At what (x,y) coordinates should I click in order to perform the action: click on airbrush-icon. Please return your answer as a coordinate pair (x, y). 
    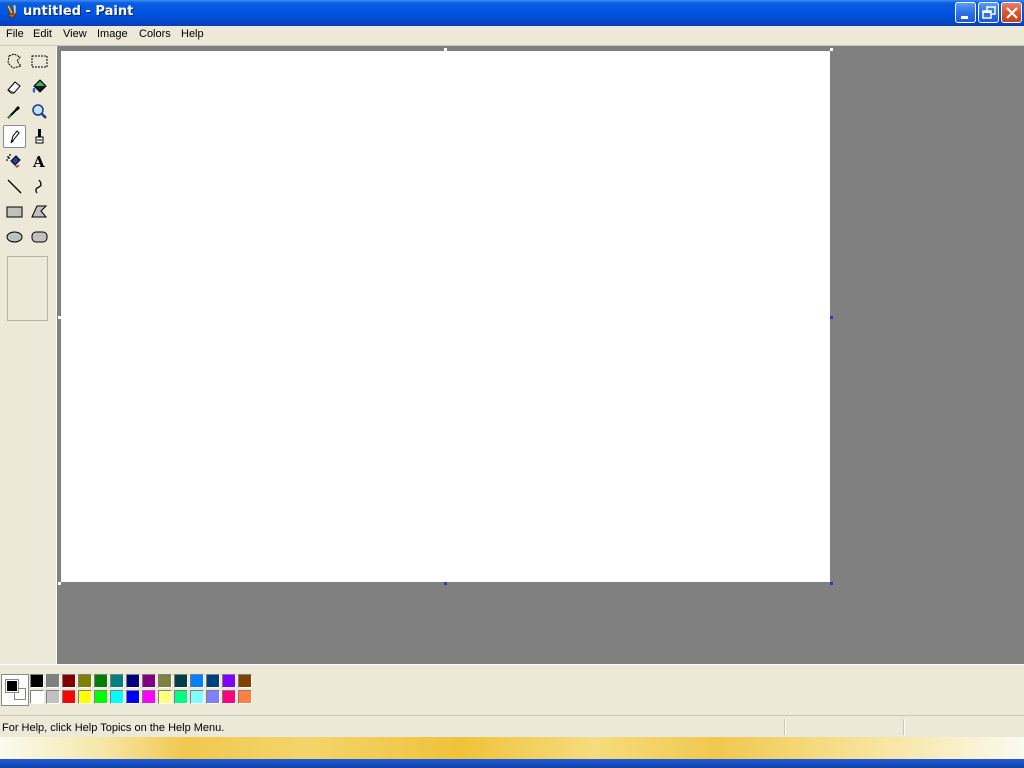
    Looking at the image, I should click on (13, 161).